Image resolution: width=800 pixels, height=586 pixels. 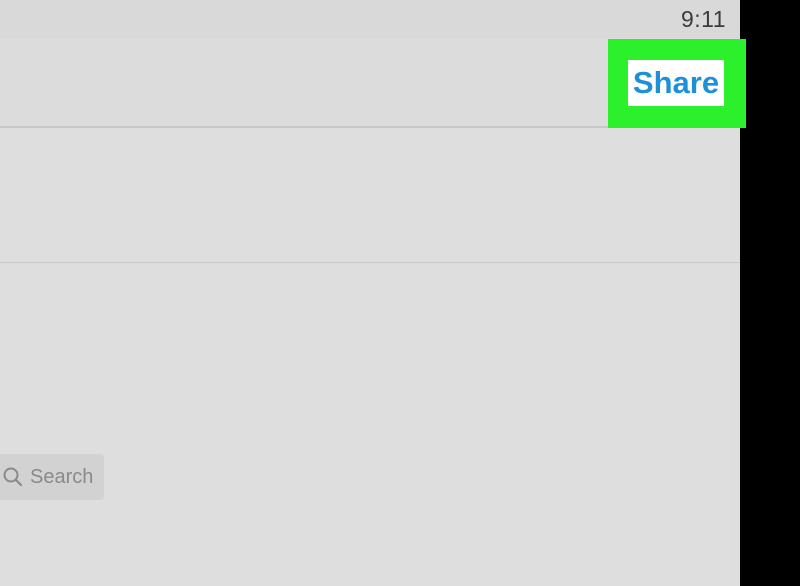 What do you see at coordinates (676, 83) in the screenshot?
I see `share-button: Share` at bounding box center [676, 83].